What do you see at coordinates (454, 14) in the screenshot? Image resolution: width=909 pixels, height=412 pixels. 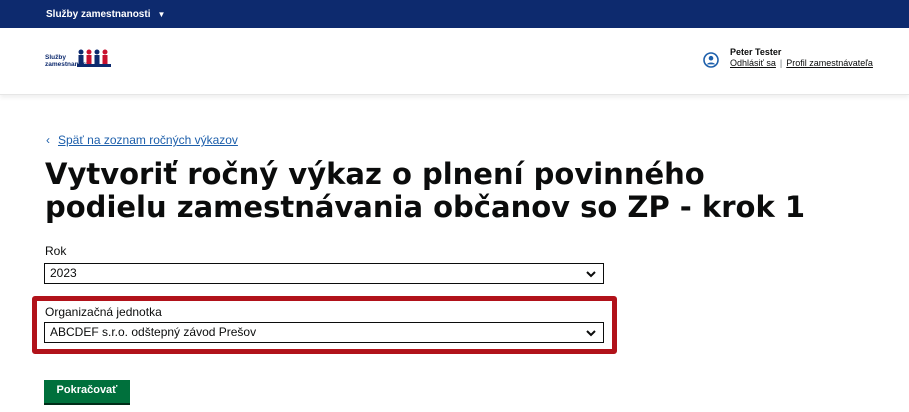 I see `top-navigation-bar: Služby zamestnanosti ▼` at bounding box center [454, 14].